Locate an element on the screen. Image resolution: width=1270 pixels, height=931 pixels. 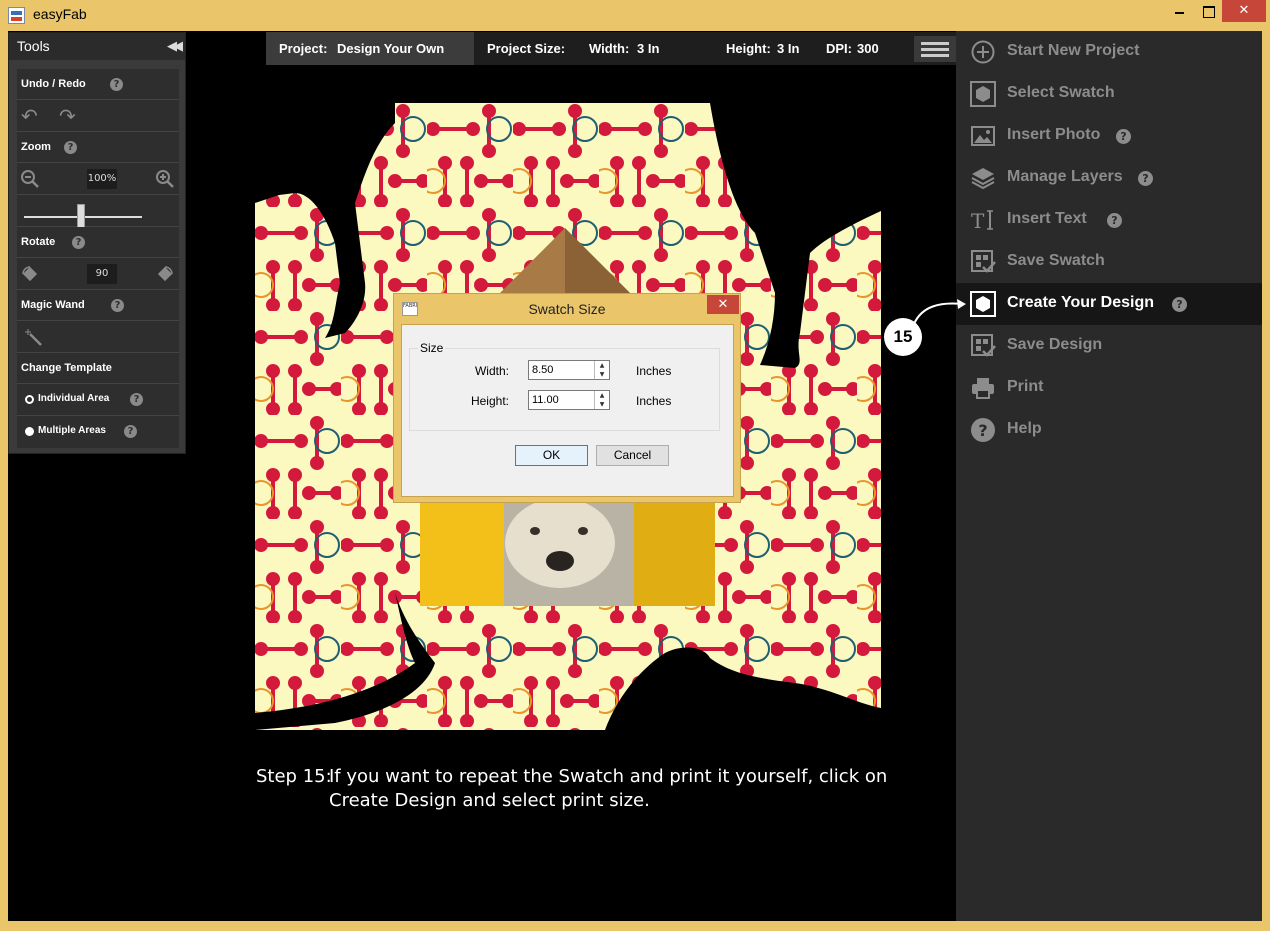
magic-wand-label: Magic Wand is located at coordinates (53, 305).